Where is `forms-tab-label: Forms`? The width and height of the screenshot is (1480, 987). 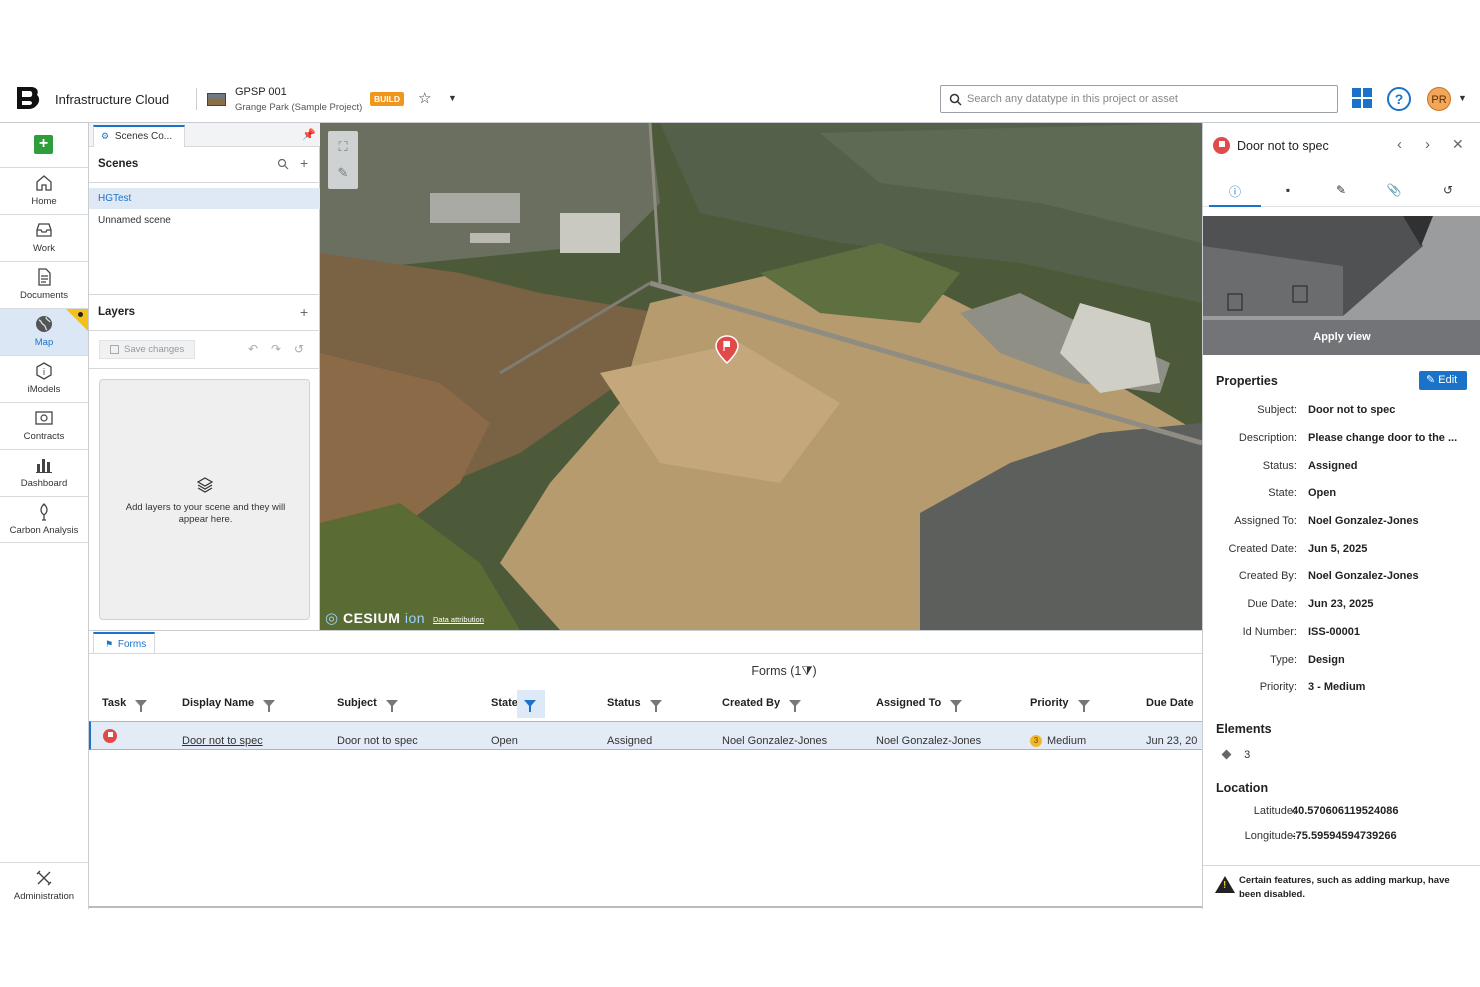 forms-tab-label: Forms is located at coordinates (132, 644).